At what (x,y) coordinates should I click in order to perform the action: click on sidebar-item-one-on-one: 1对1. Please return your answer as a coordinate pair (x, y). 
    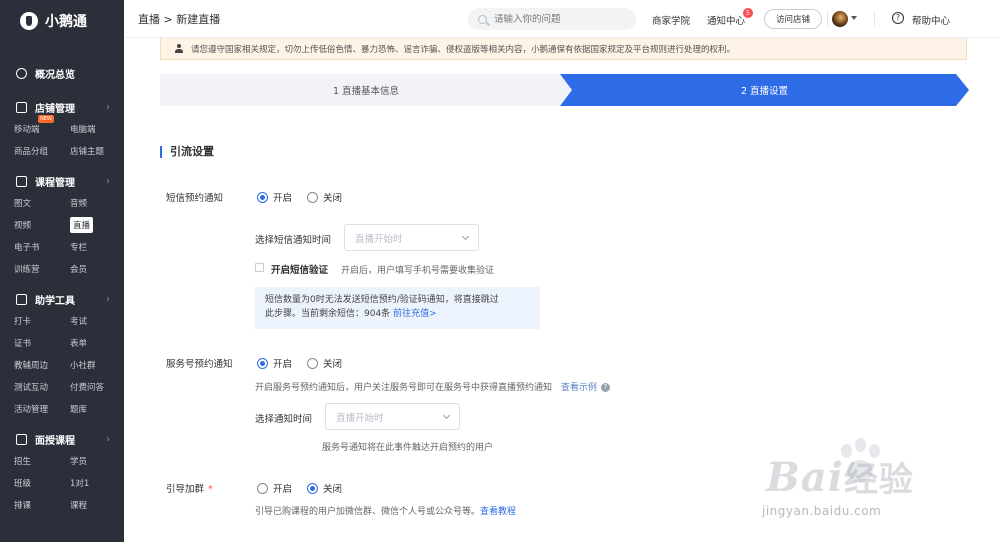
    Looking at the image, I should click on (97, 483).